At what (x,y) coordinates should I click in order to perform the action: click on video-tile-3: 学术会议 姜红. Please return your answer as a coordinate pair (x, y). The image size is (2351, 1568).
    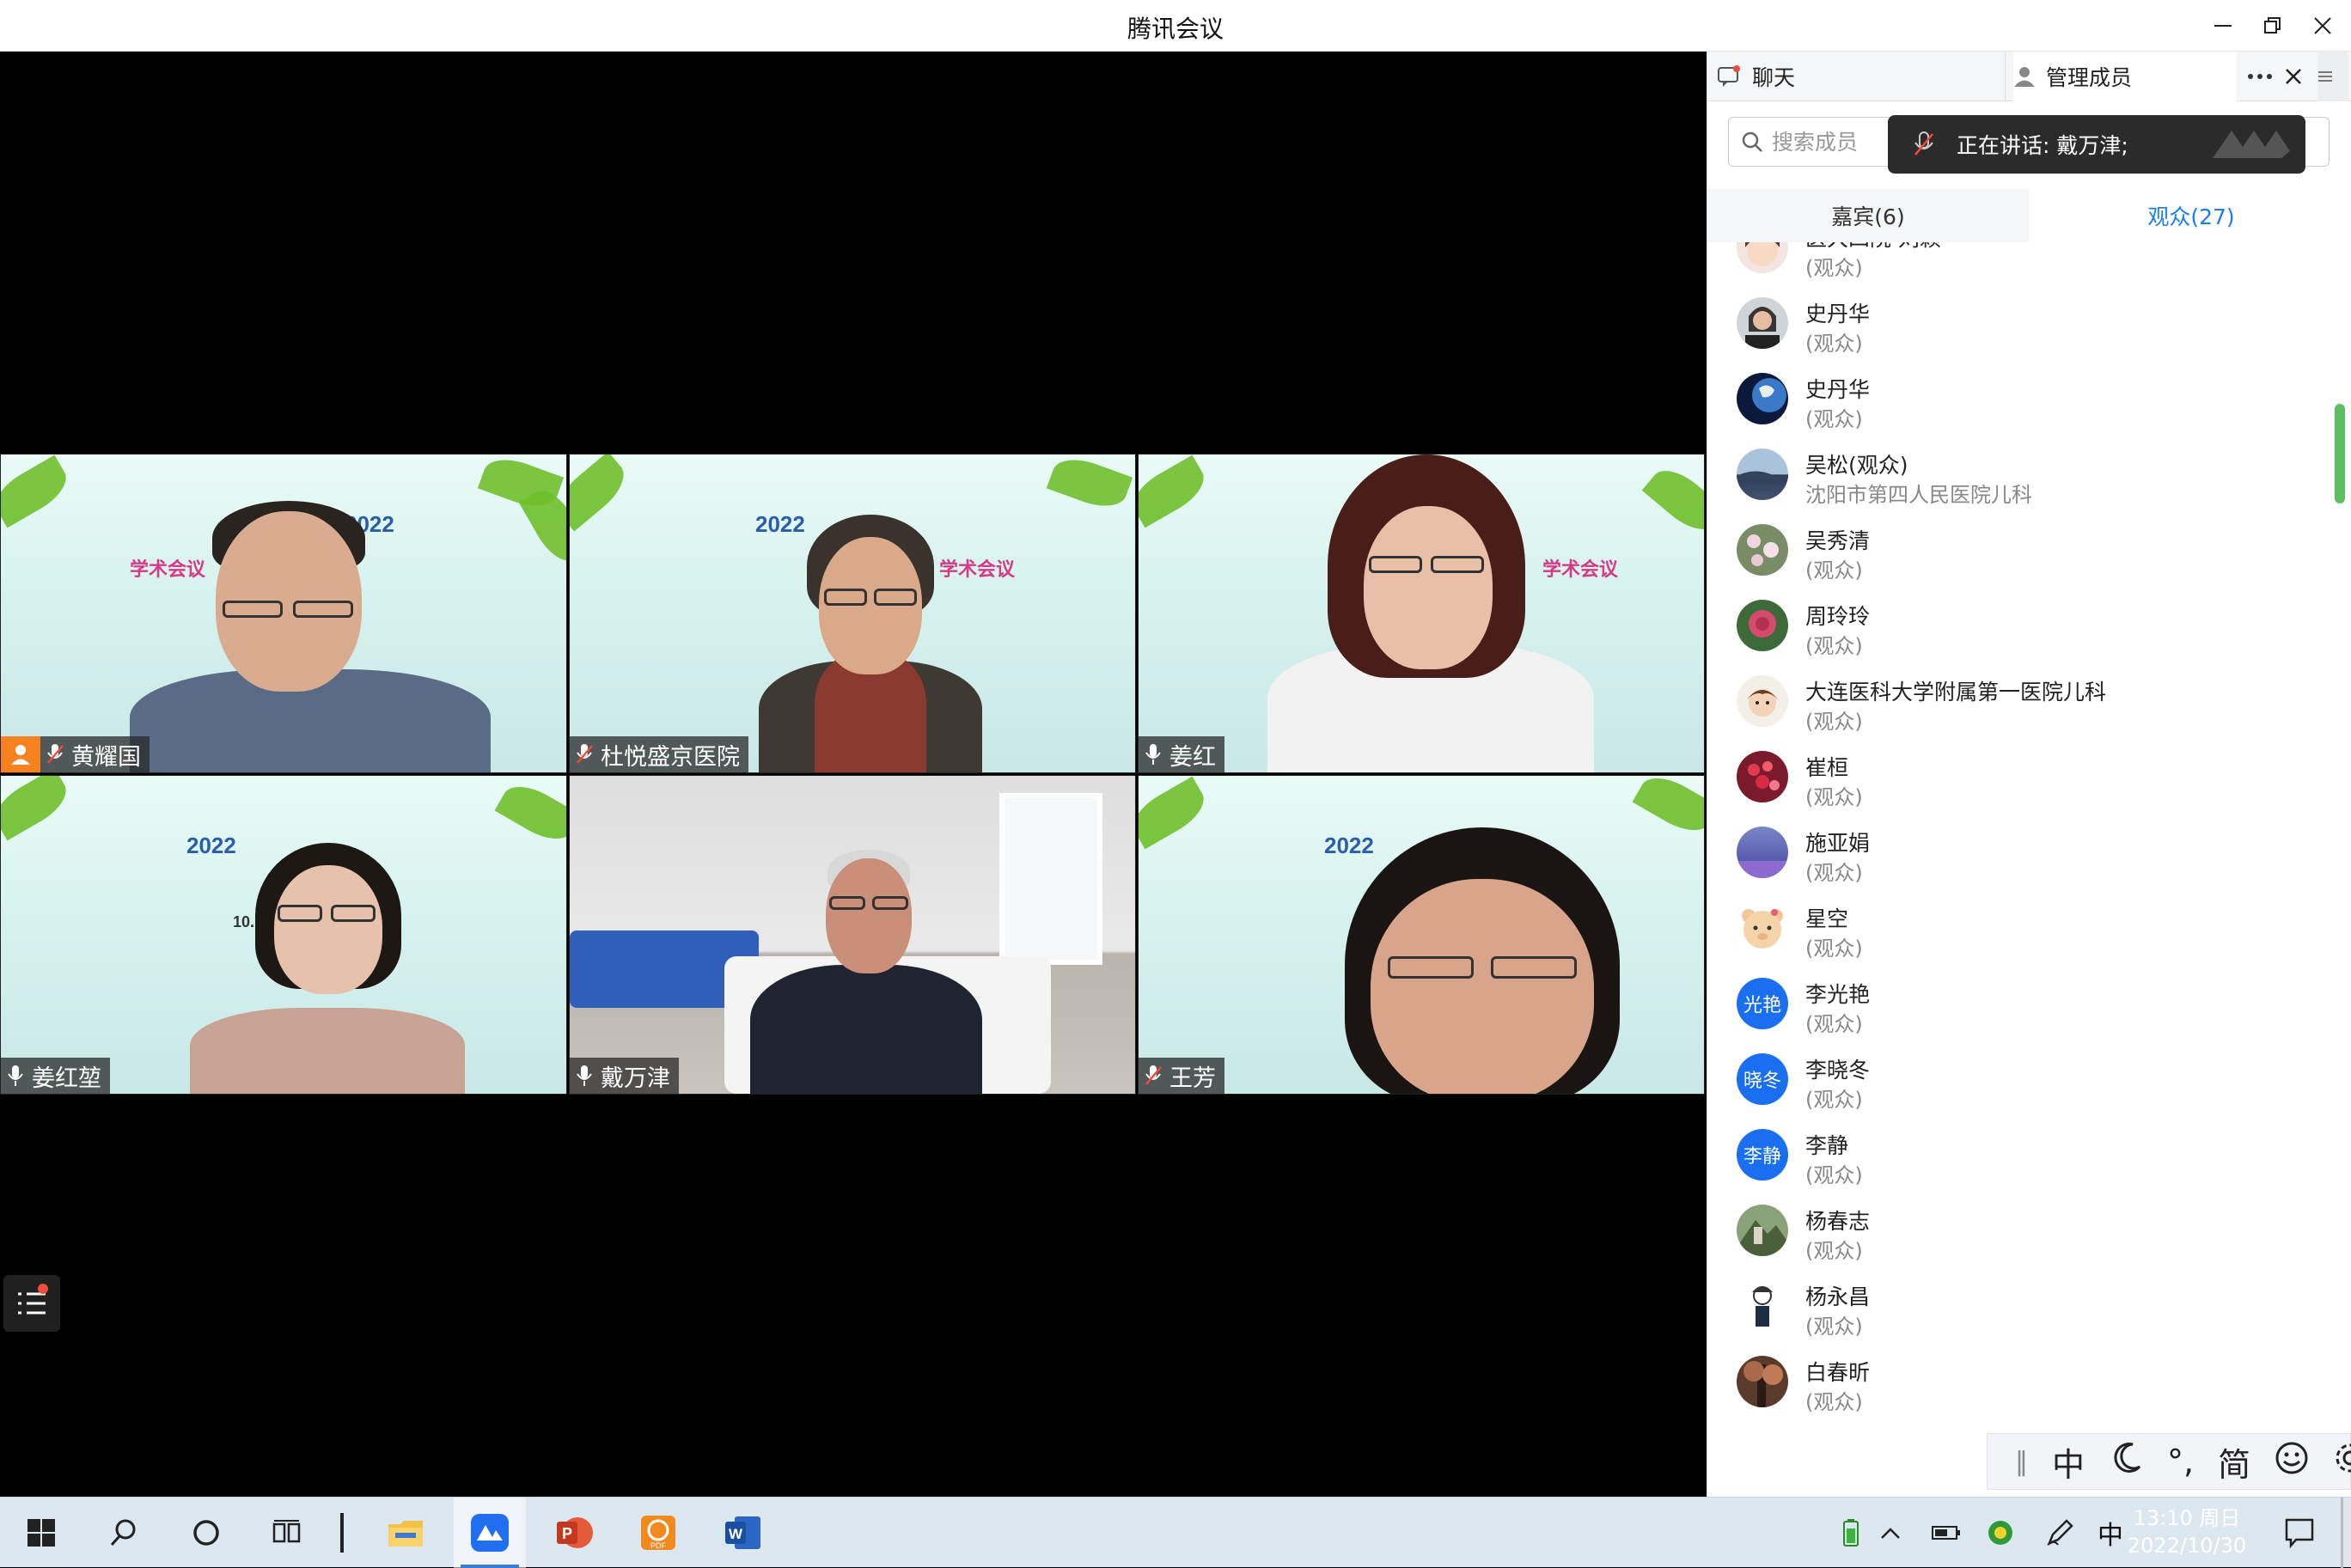
    Looking at the image, I should click on (1421, 613).